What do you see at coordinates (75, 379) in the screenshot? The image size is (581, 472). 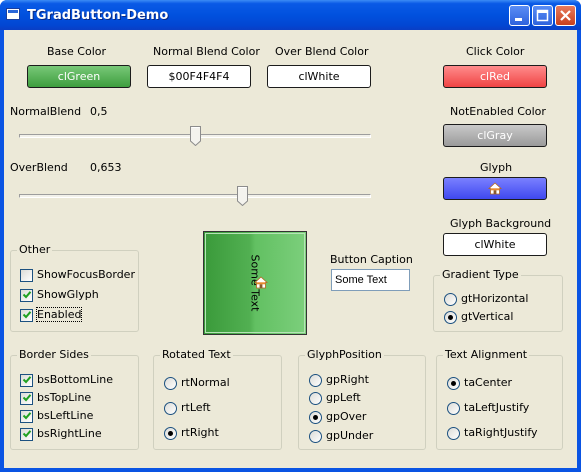 I see `bs-bottom-line-label: bsBottomLine` at bounding box center [75, 379].